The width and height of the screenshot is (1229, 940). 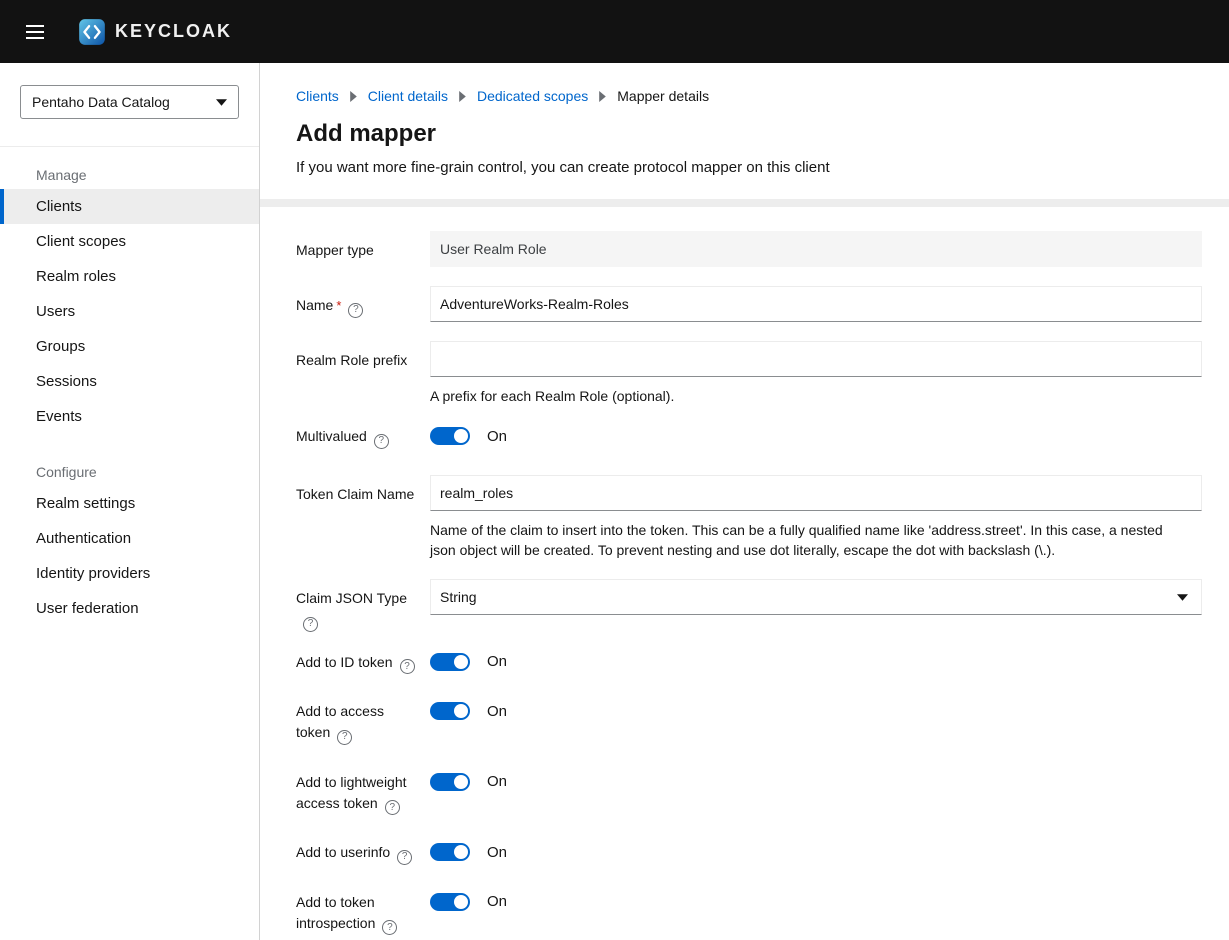 What do you see at coordinates (458, 597) in the screenshot?
I see `claim-json-type-value: String` at bounding box center [458, 597].